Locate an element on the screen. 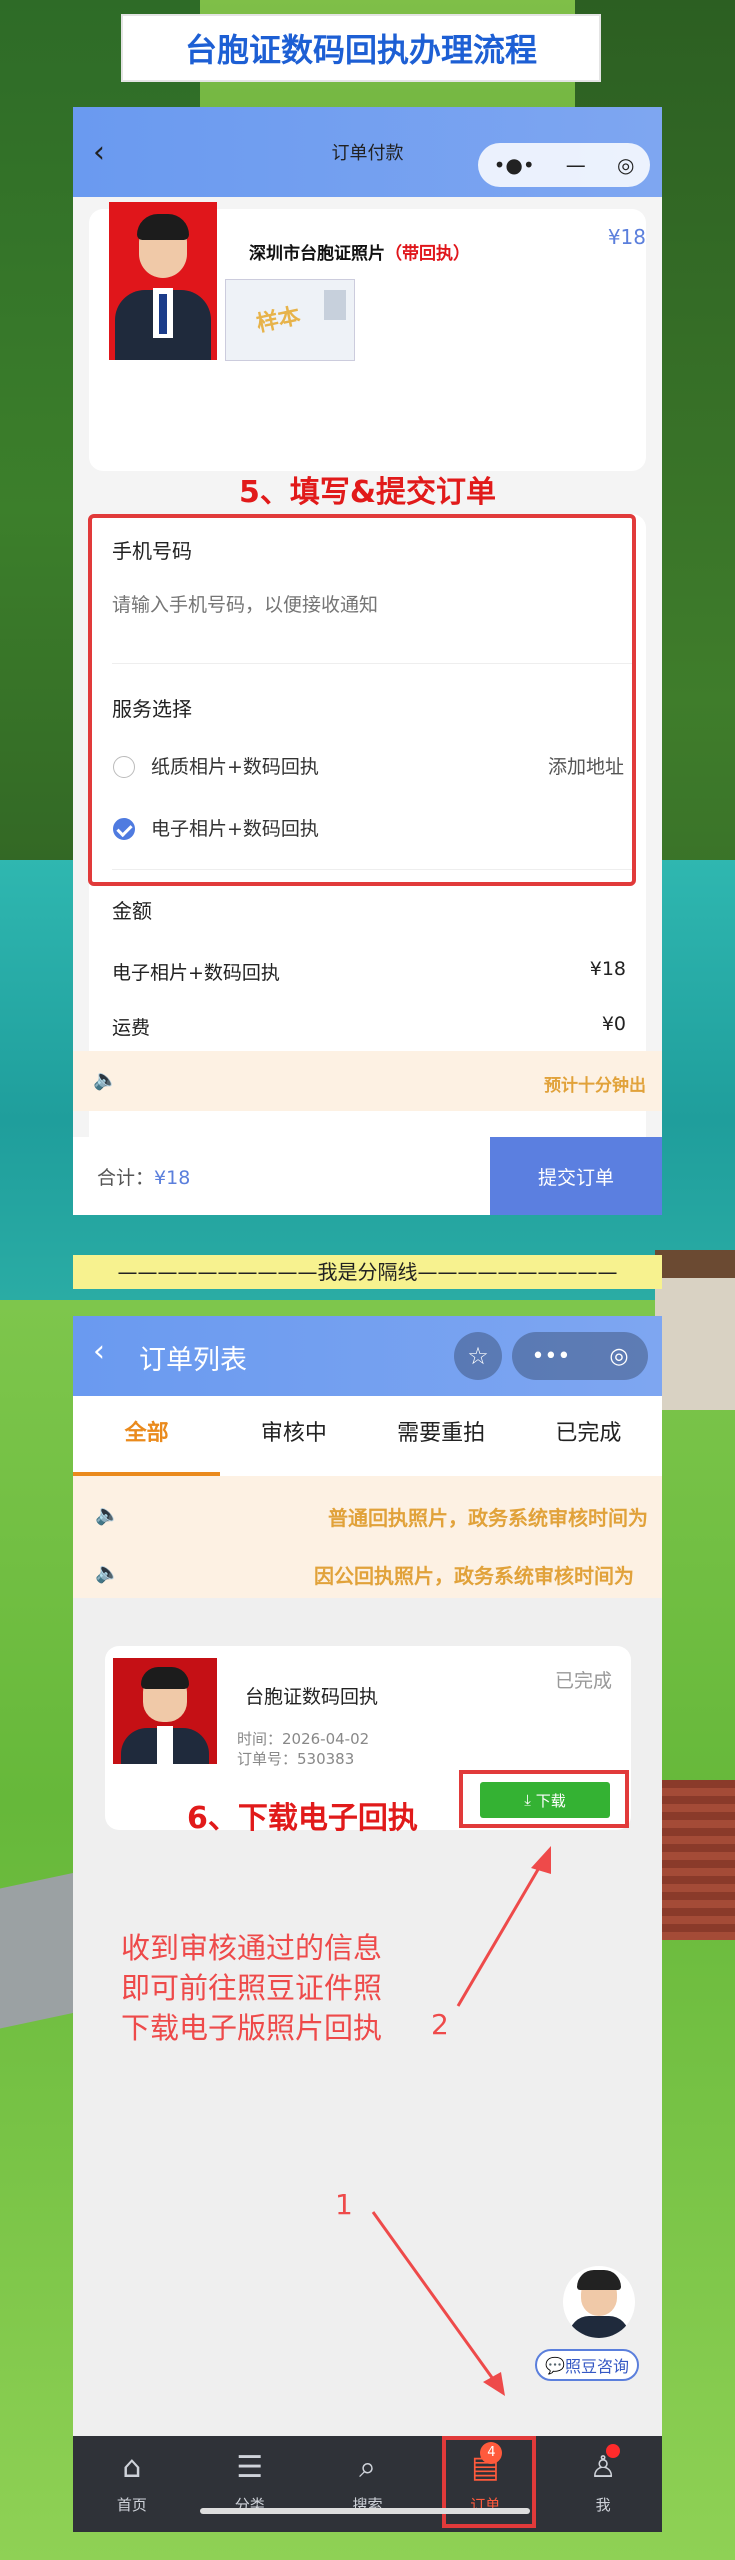 This screenshot has width=735, height=2560. total-amount: 合计：¥18 is located at coordinates (144, 1178).